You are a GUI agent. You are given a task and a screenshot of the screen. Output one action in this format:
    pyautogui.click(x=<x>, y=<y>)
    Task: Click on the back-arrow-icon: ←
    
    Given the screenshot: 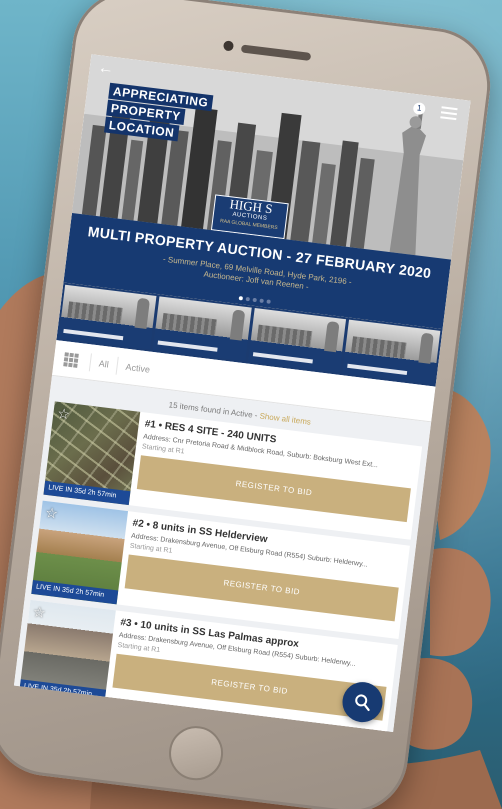 What is the action you would take?
    pyautogui.click(x=106, y=69)
    